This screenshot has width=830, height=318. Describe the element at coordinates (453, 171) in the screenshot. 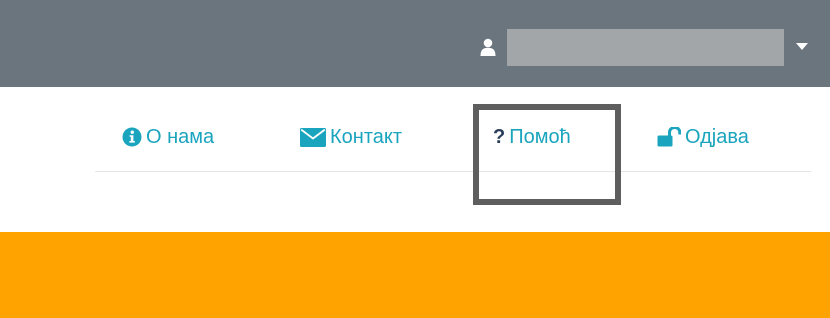

I see `nav-divider` at that location.